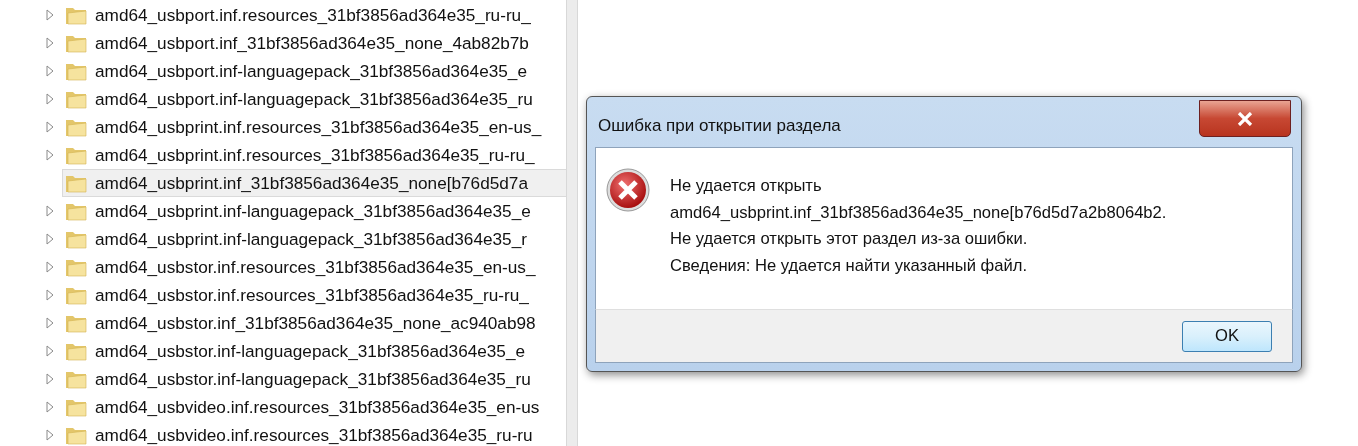 Image resolution: width=1358 pixels, height=446 pixels. Describe the element at coordinates (298, 211) in the screenshot. I see `tree-item: amd64_usbprint.inf-languagepack_31bf3856ad364e35_e` at that location.